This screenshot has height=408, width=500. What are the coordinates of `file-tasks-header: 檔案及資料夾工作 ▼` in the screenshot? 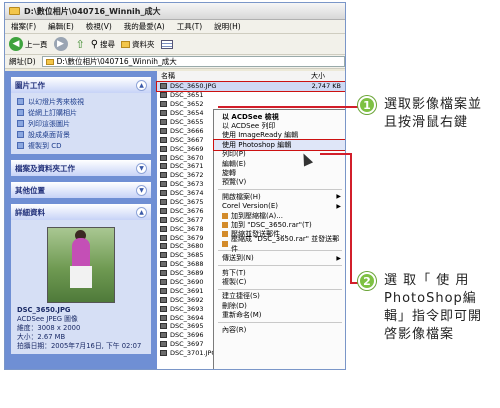 It's located at (81, 168).